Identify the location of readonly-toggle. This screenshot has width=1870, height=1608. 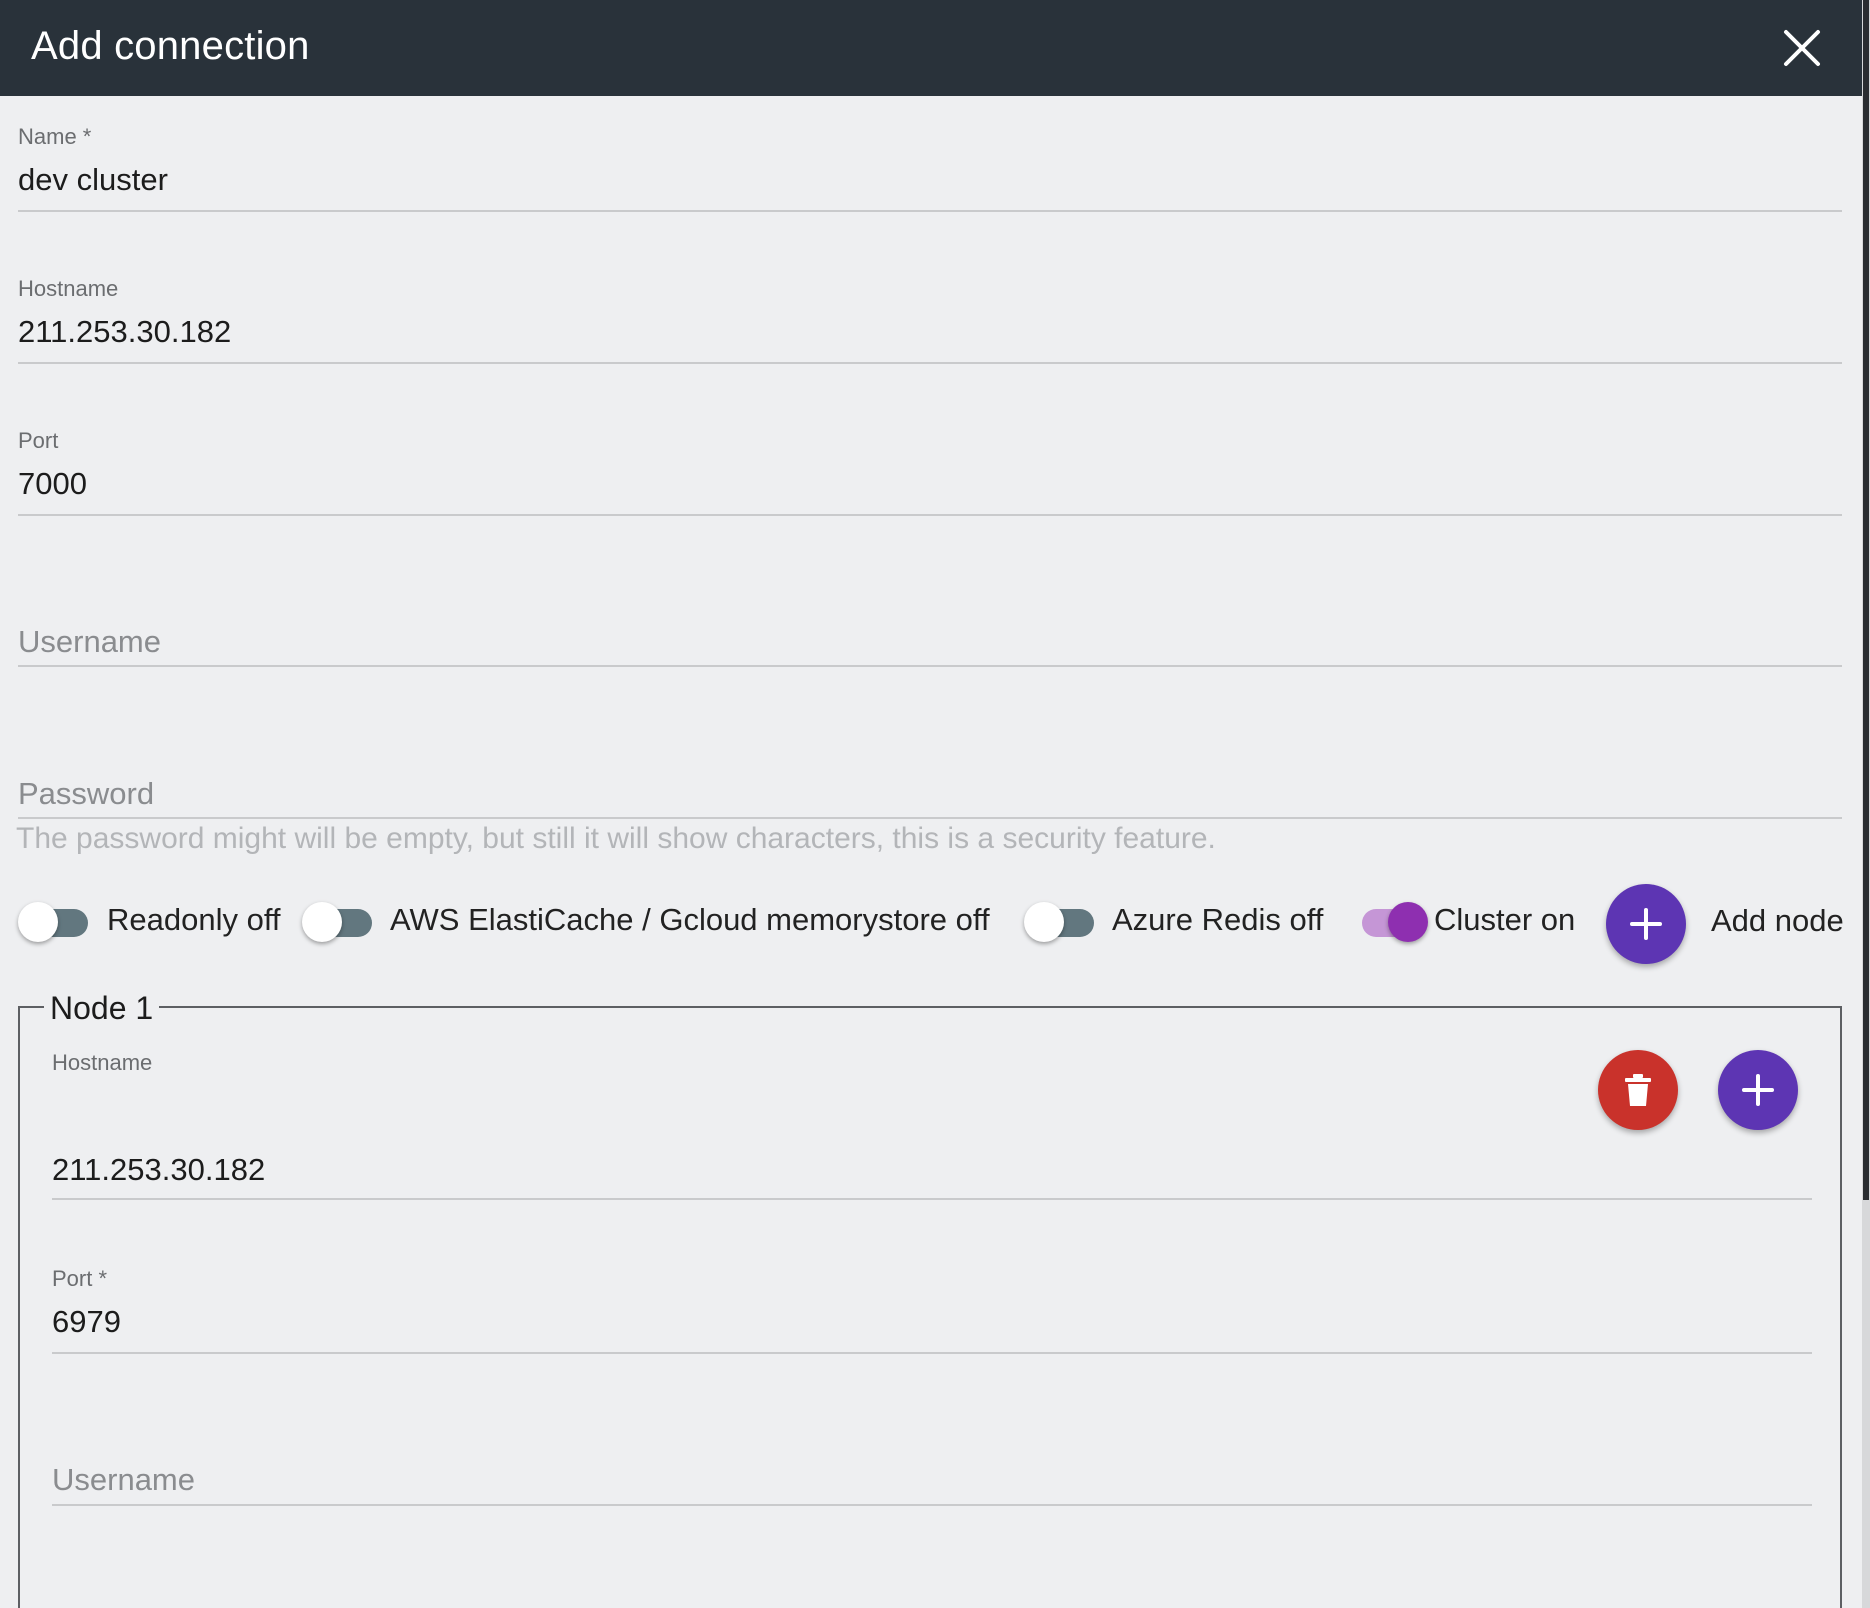
(54, 922).